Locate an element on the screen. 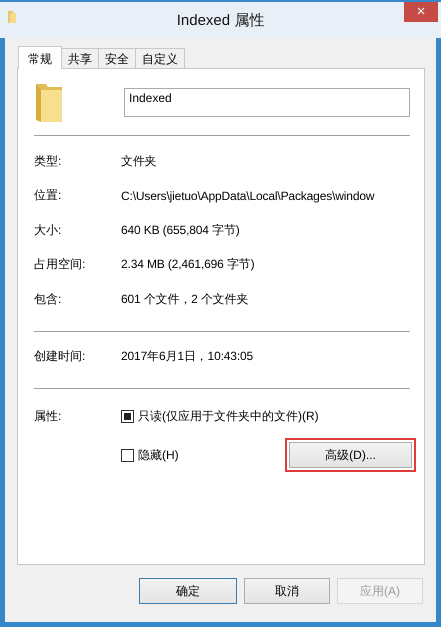 The width and height of the screenshot is (441, 627). field-label: 占用空间: is located at coordinates (60, 265).